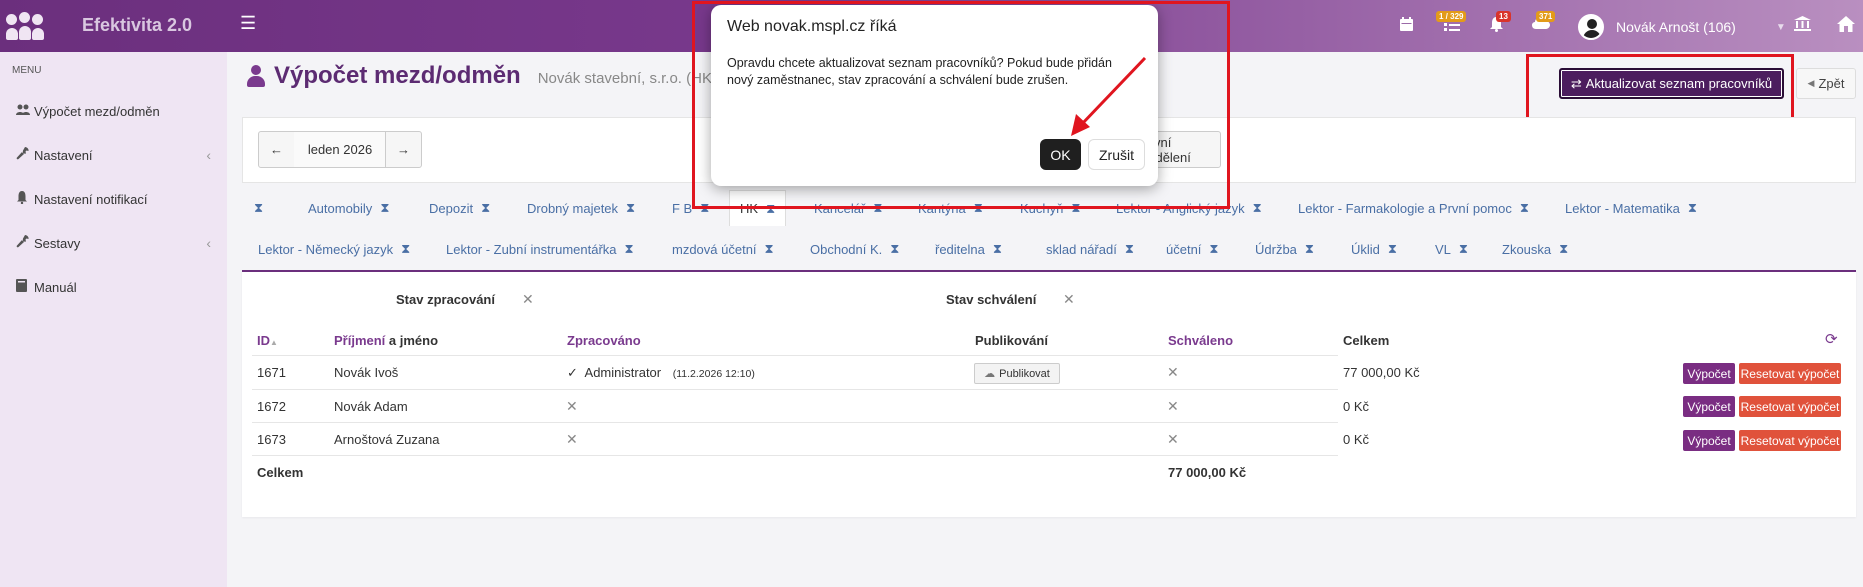 Image resolution: width=1863 pixels, height=587 pixels. I want to click on tab-label: Lektor - Farmakologie a První pomoc, so click(1405, 208).